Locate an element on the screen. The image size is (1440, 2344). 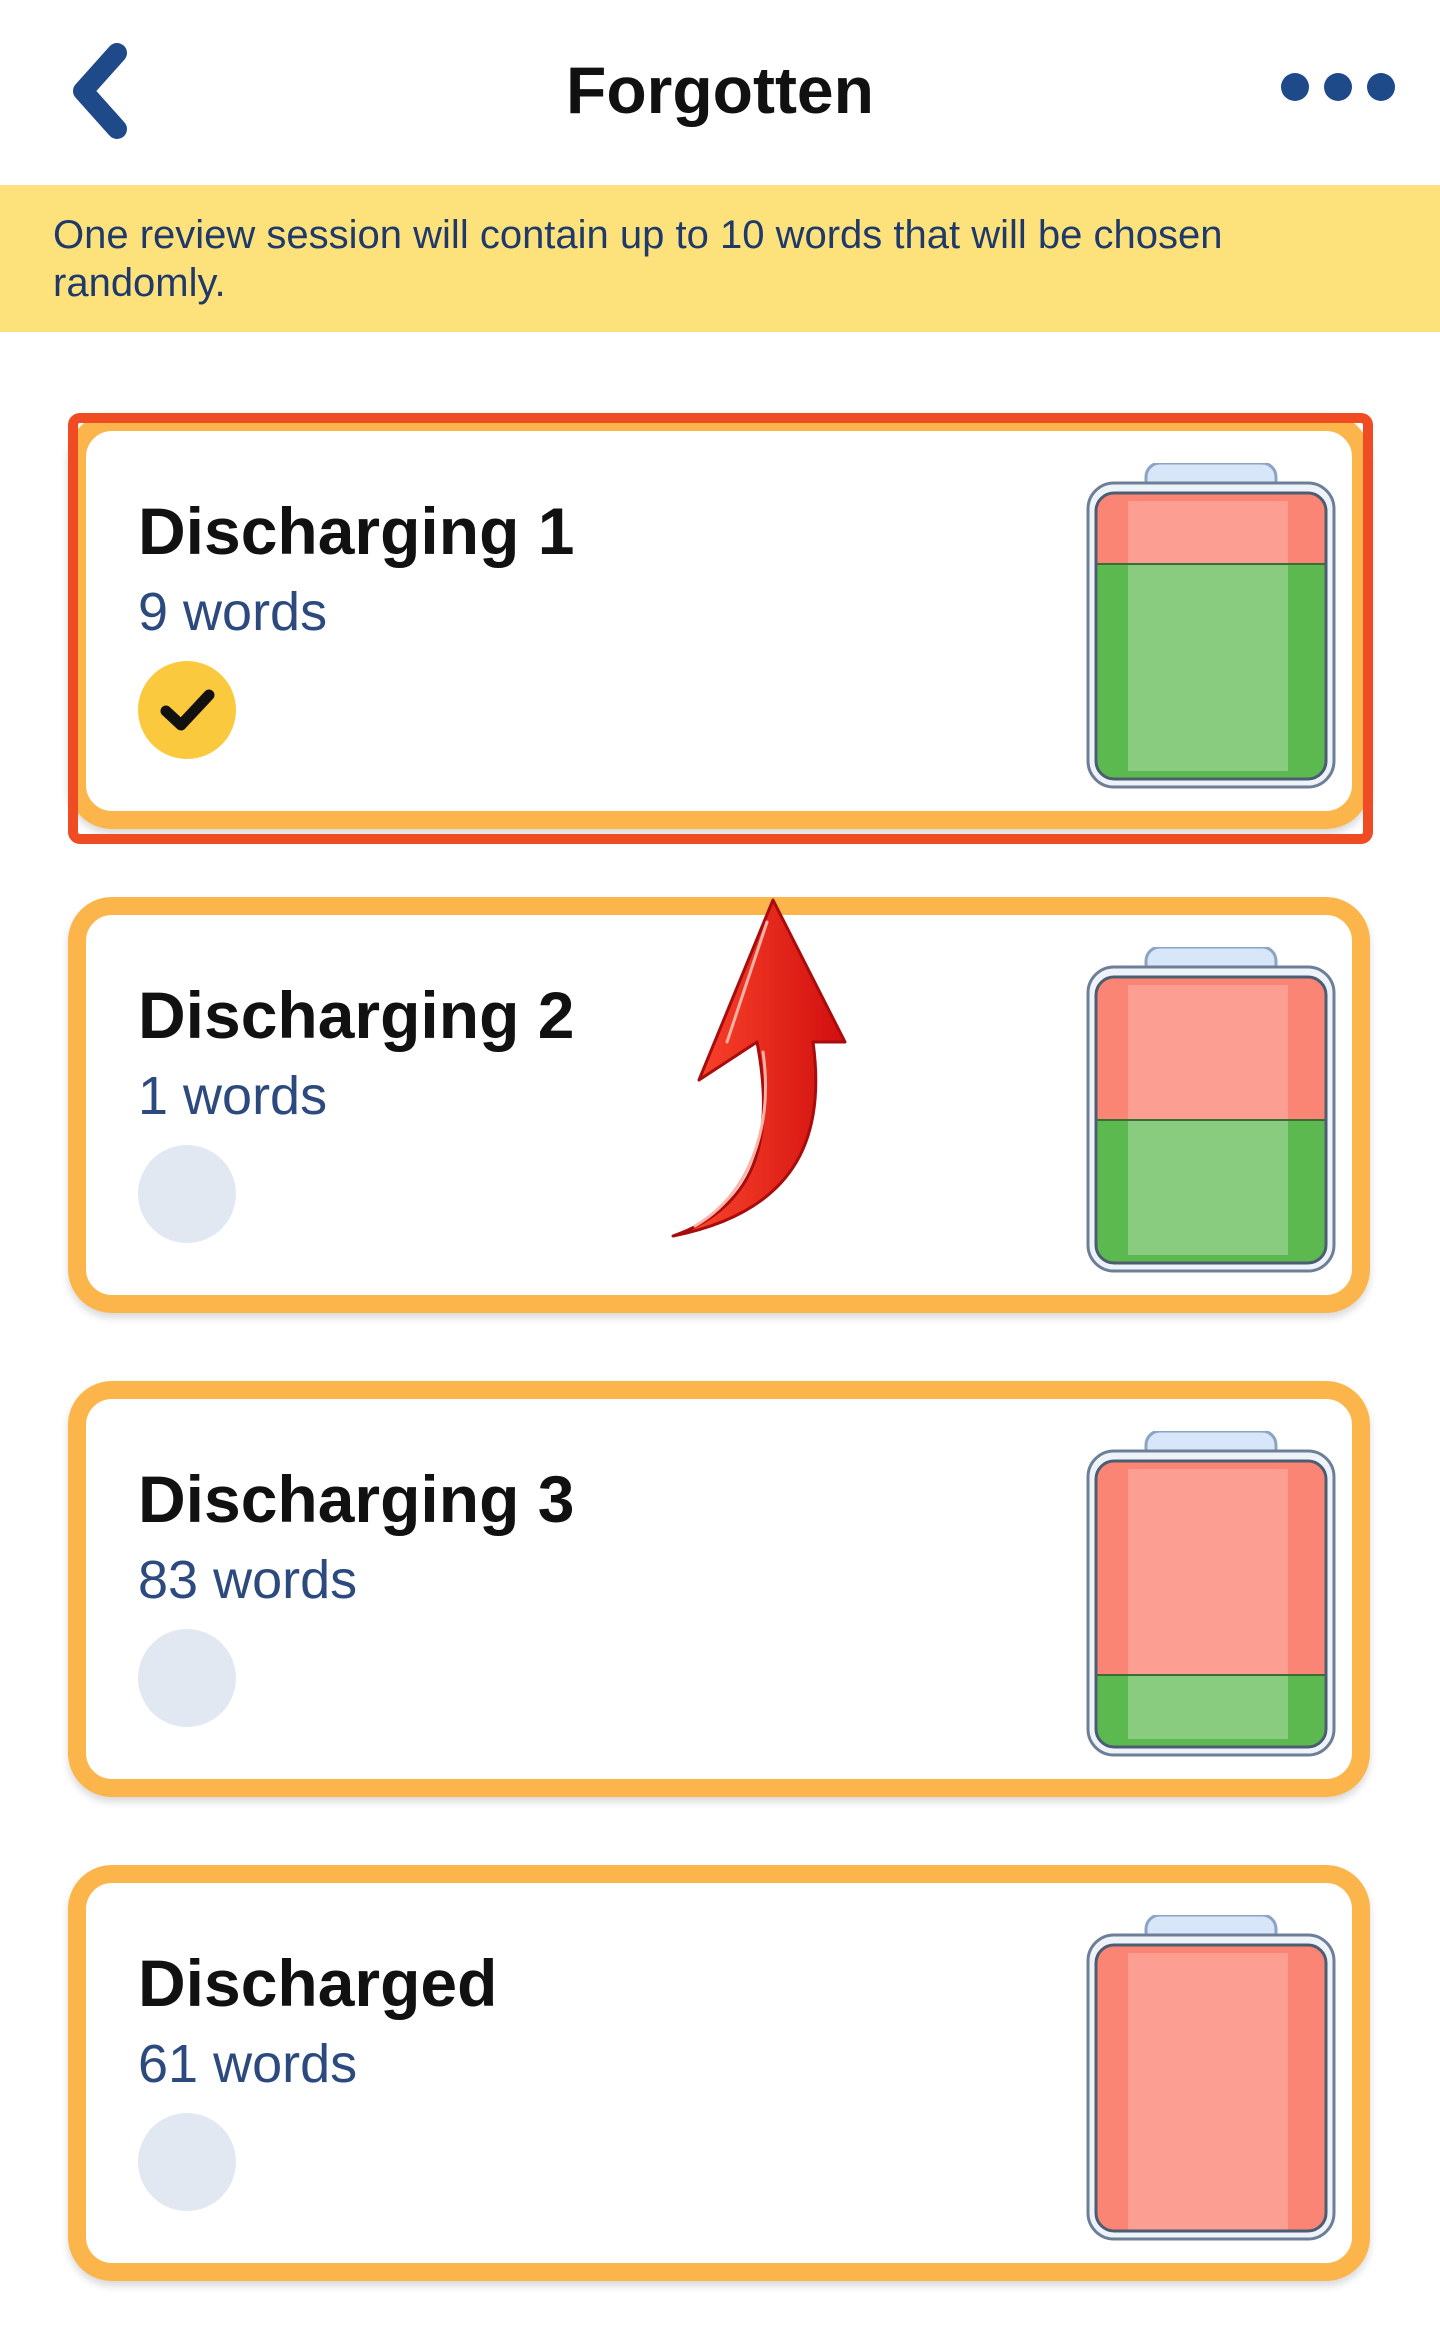
deck-word-count: 83 words is located at coordinates (248, 1580).